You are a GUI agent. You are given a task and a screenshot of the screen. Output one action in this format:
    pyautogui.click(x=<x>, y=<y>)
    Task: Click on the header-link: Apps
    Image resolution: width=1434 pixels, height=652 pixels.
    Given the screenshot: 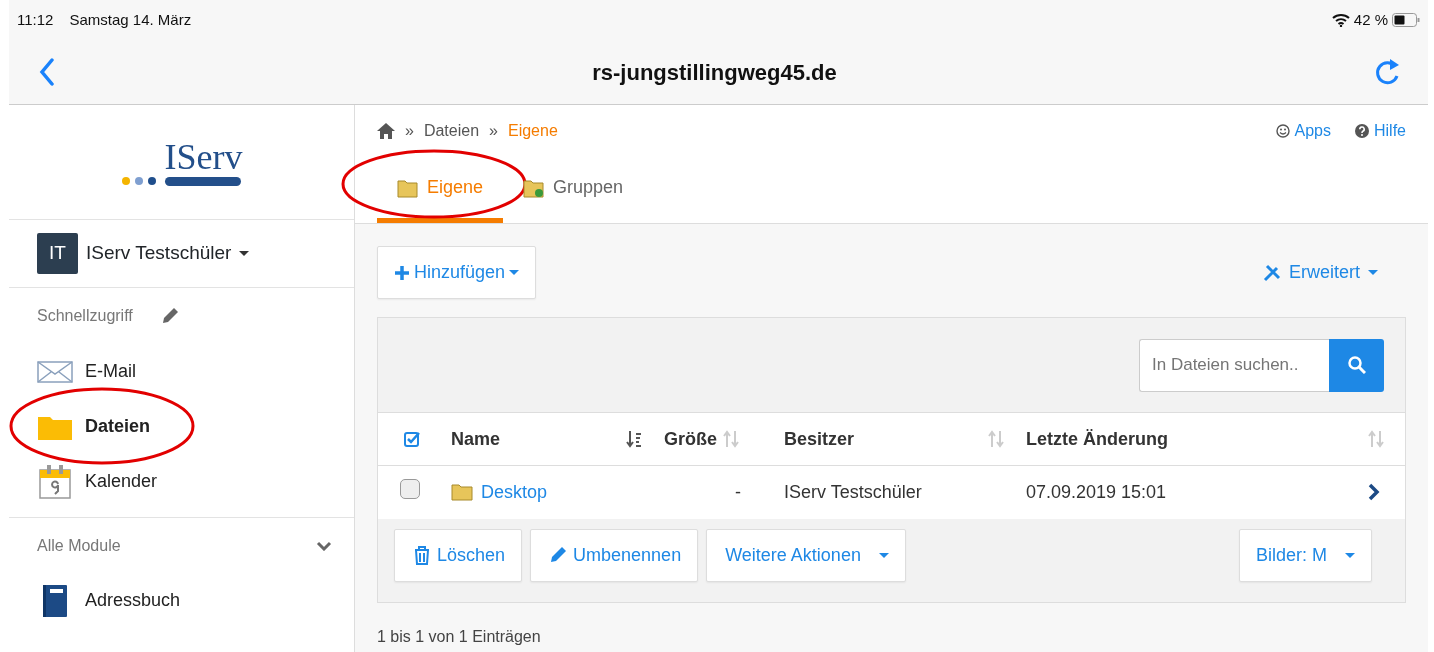 What is the action you would take?
    pyautogui.click(x=1303, y=131)
    